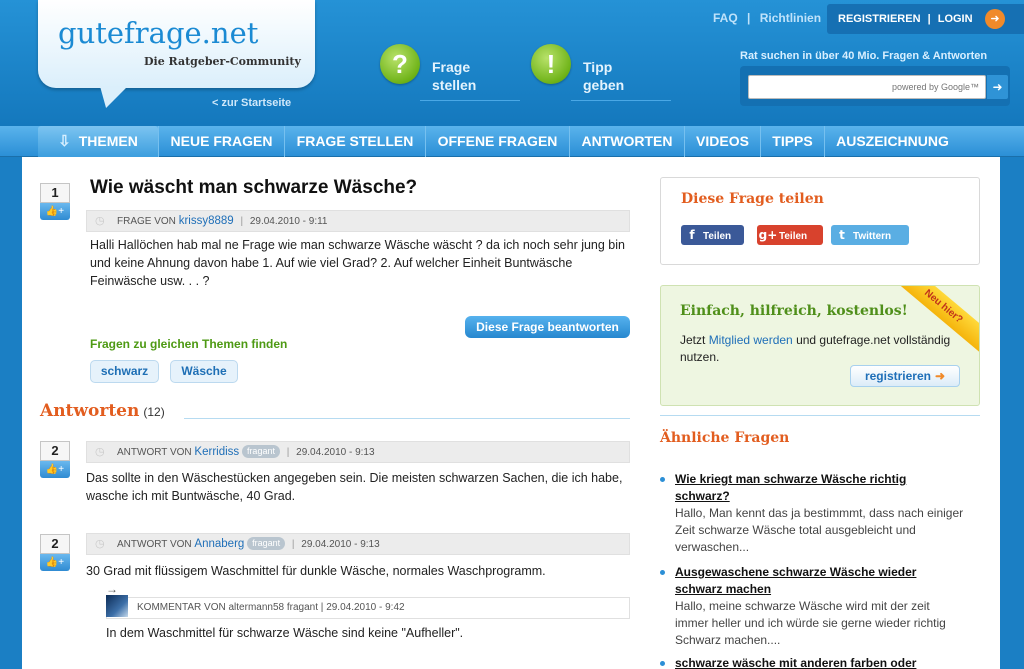 The width and height of the screenshot is (1024, 669). What do you see at coordinates (112, 589) in the screenshot?
I see `reply-arrow-icon: →` at bounding box center [112, 589].